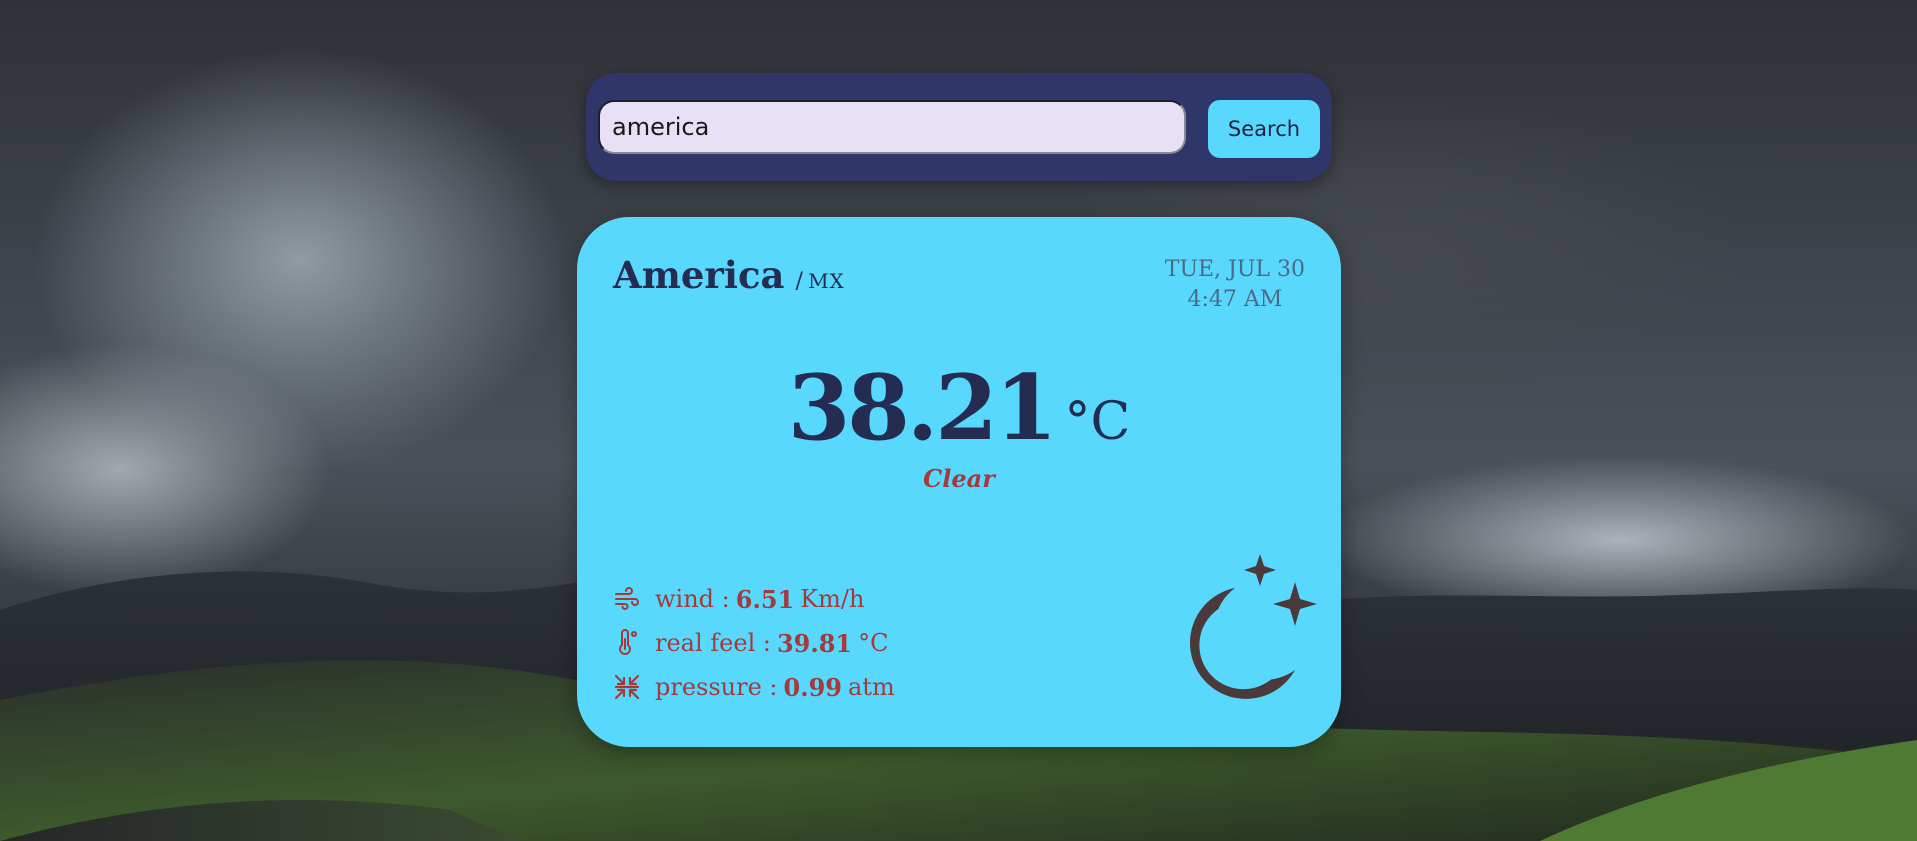 The height and width of the screenshot is (841, 1917). I want to click on city-name: America, so click(699, 275).